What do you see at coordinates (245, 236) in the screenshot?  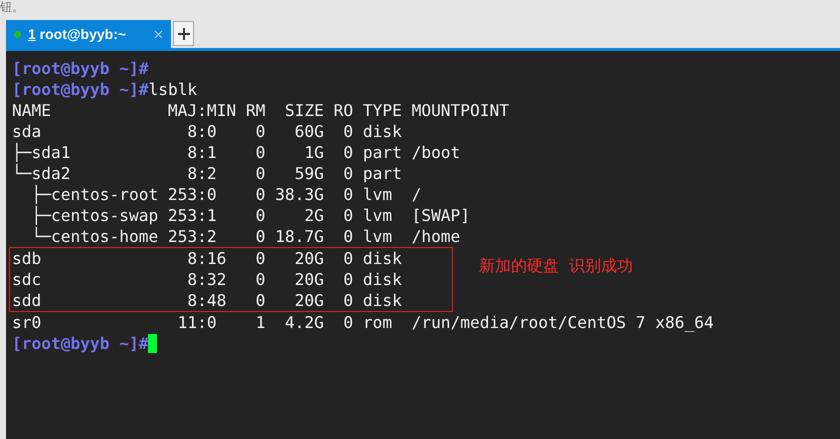 I see `terminal-output-line: └─centos-home 253:2 0 18.7G 0 lvm /home` at bounding box center [245, 236].